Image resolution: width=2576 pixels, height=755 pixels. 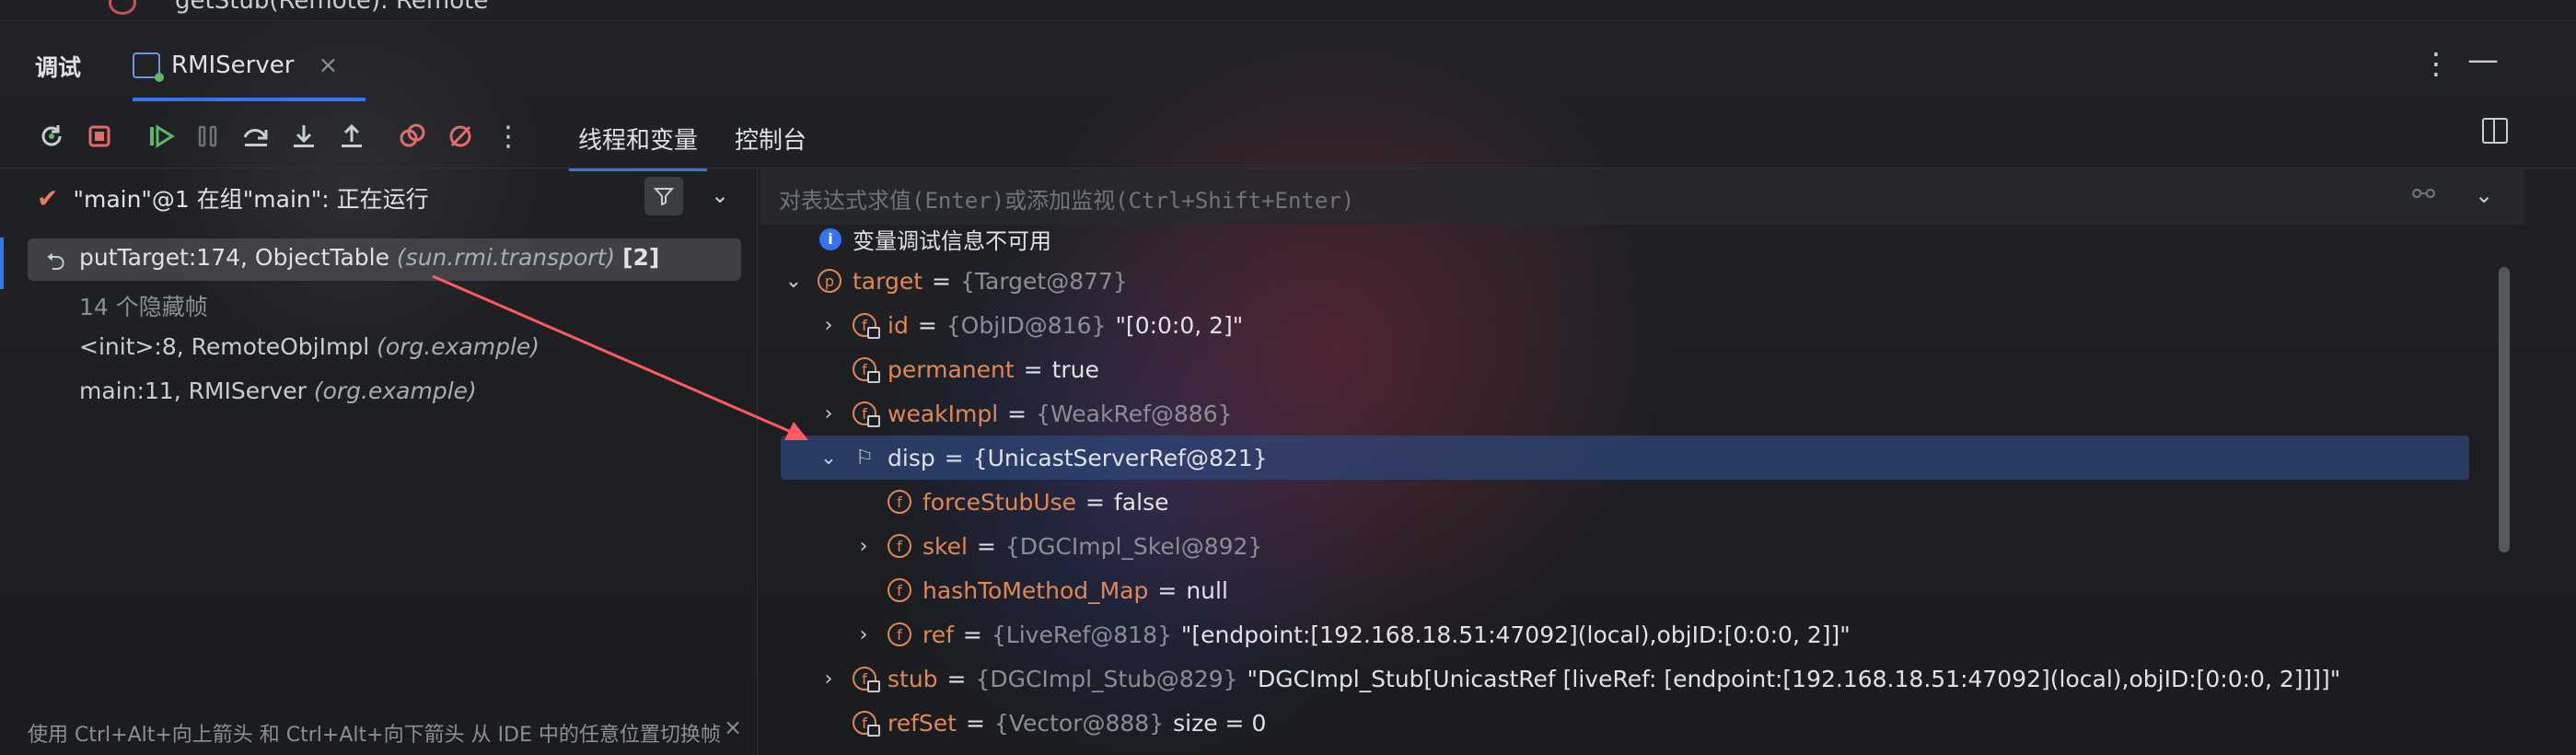 I want to click on frame-item: <init>:8, RemoteObjImpl (org.example), so click(x=309, y=346).